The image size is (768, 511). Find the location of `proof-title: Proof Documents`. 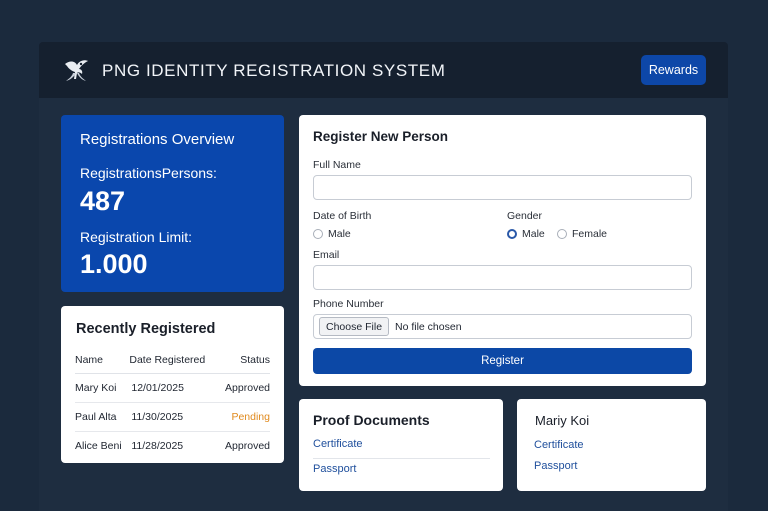

proof-title: Proof Documents is located at coordinates (371, 420).